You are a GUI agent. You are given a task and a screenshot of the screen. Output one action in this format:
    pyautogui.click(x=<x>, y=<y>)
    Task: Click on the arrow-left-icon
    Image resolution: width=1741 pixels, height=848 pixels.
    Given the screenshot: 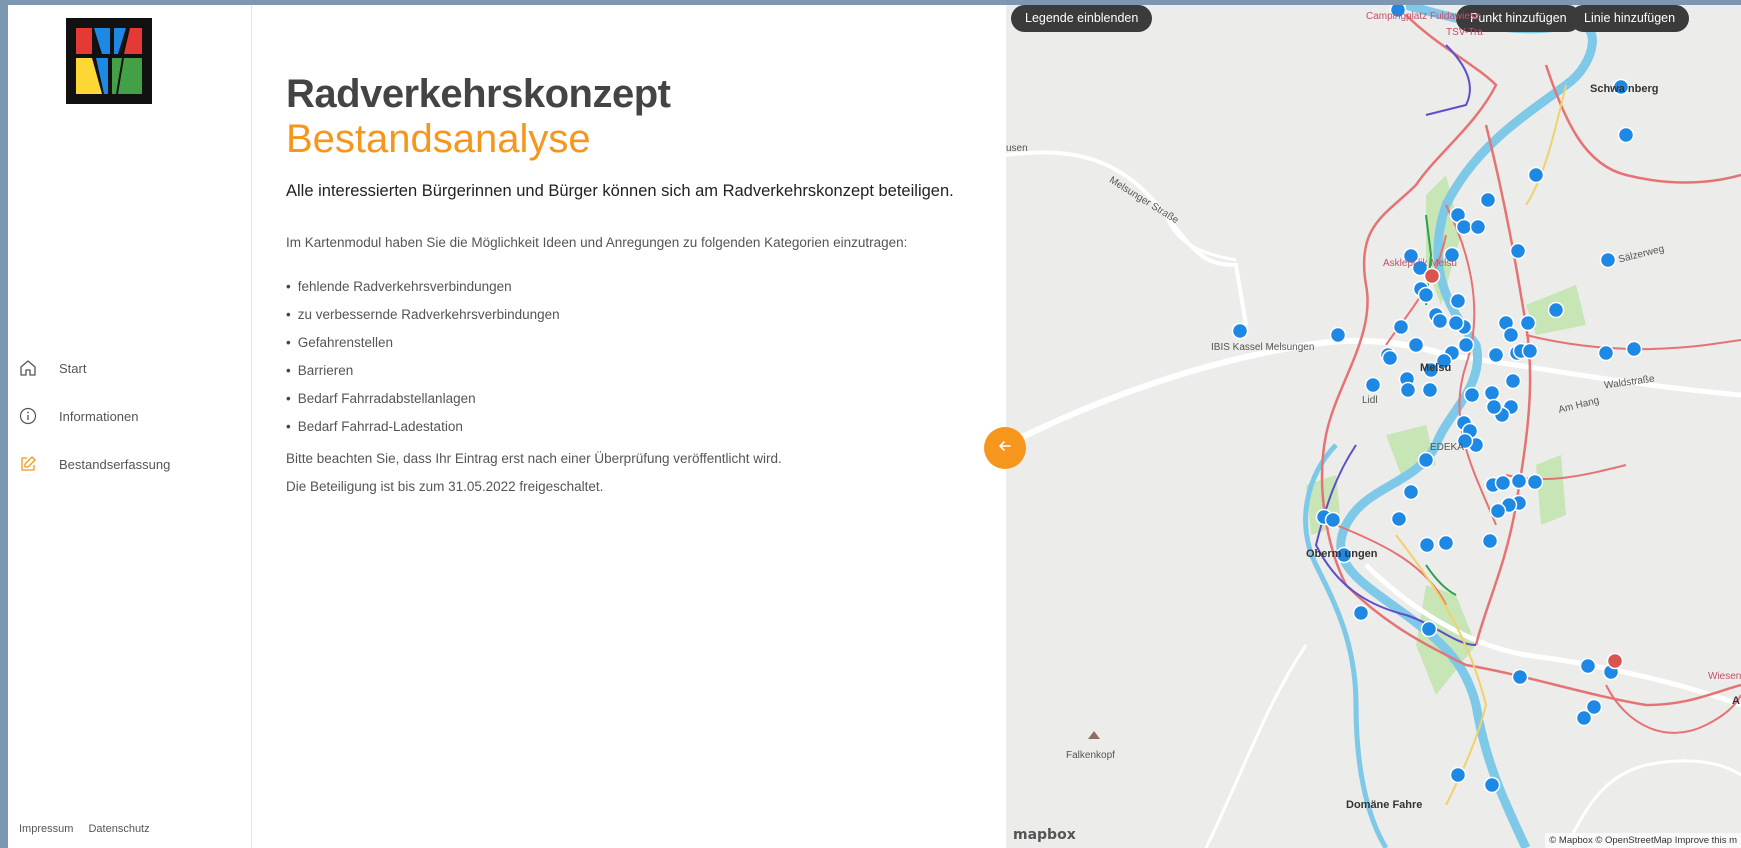 What is the action you would take?
    pyautogui.click(x=1005, y=448)
    